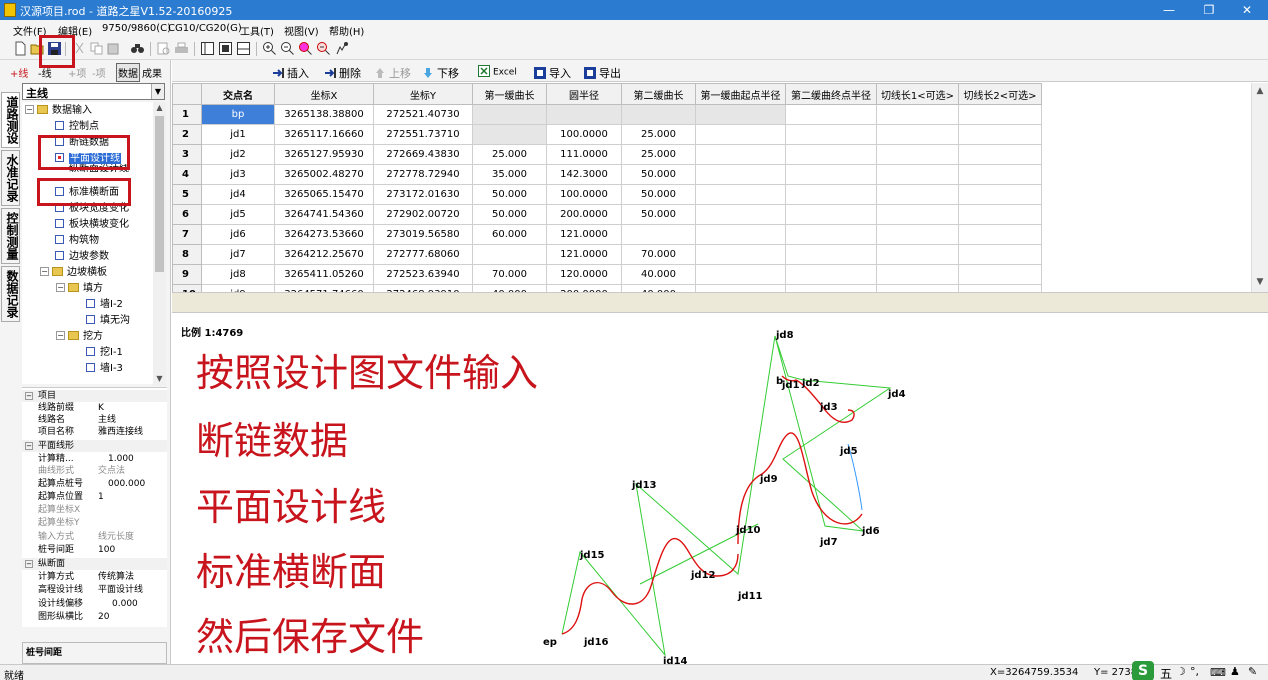 Image resolution: width=1268 pixels, height=680 pixels. I want to click on menu-tools: 工具(T), so click(257, 30).